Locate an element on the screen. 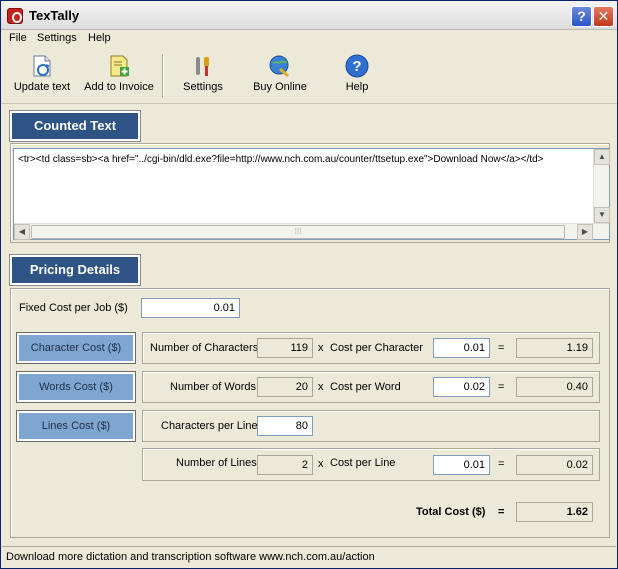 The image size is (618, 569). fixed-cost-input: 0.01 is located at coordinates (190, 308).